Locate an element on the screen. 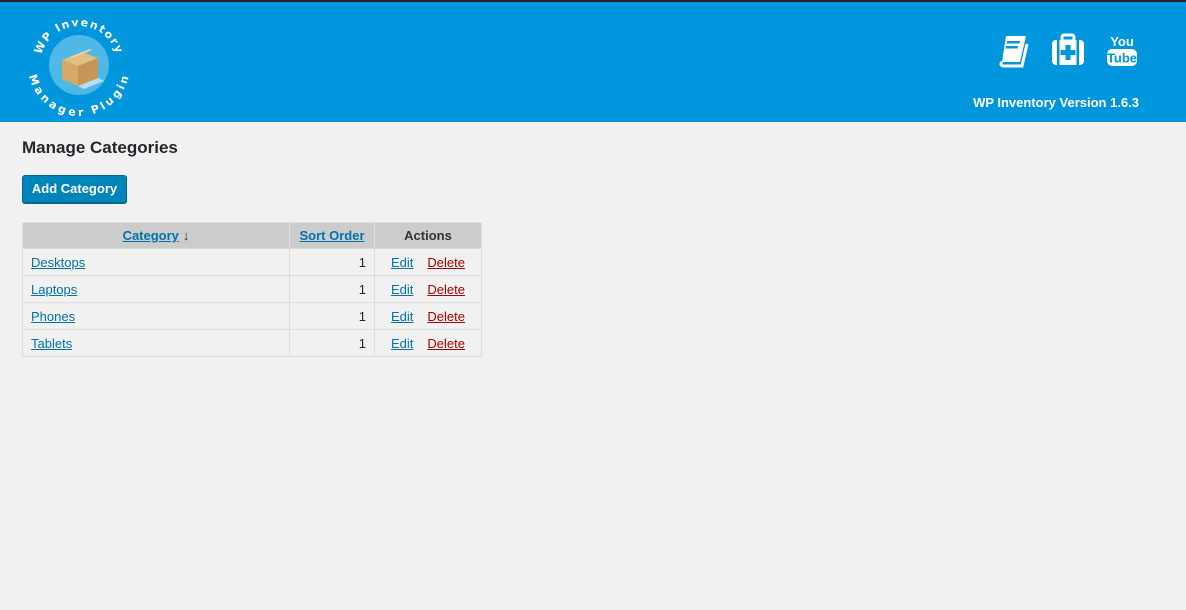  table-row: Laptops 1 Edit Delete is located at coordinates (252, 289).